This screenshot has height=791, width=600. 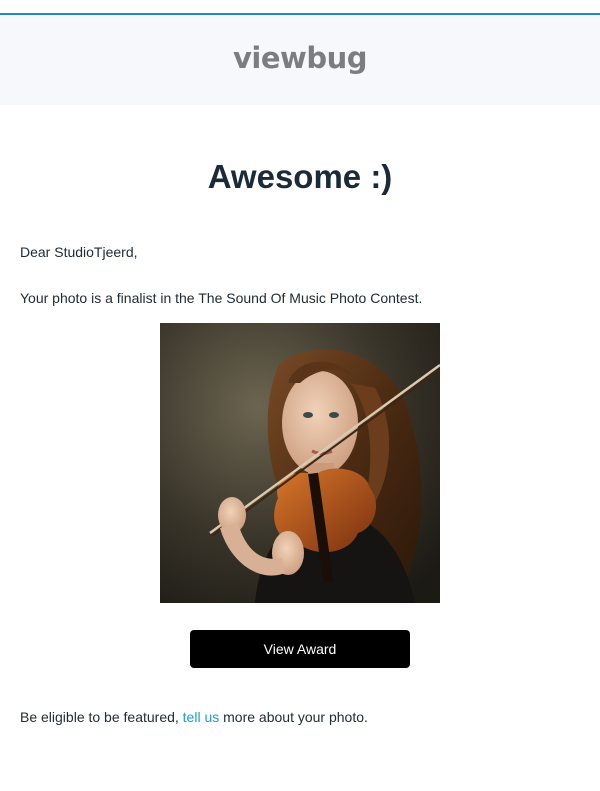 I want to click on featured-prompt-prefix: Be eligible to be featured,, so click(x=101, y=717).